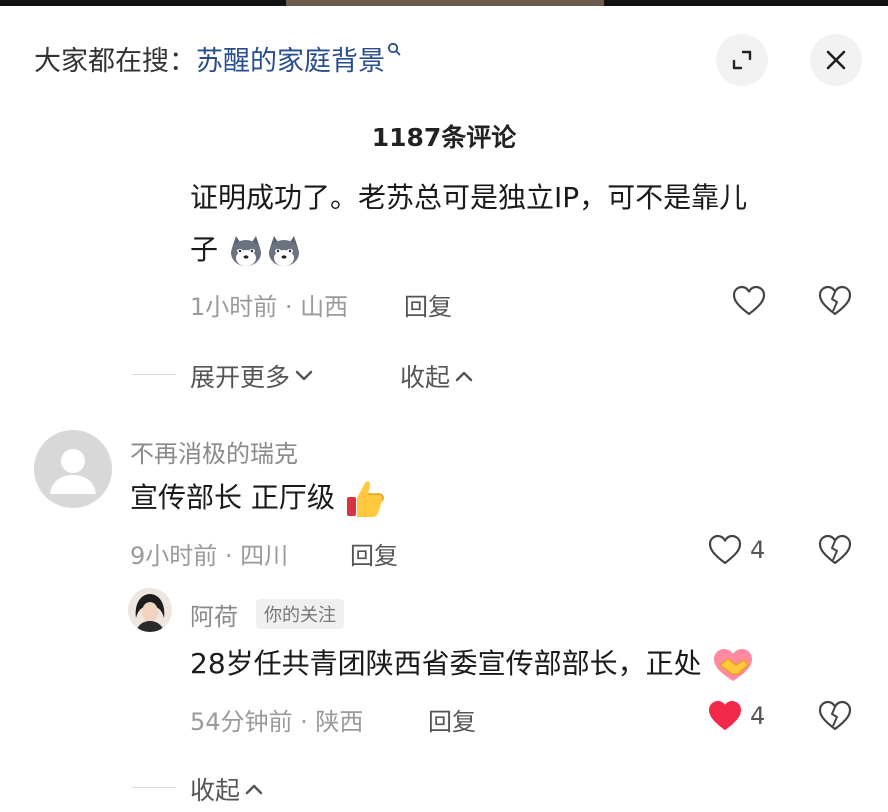 The height and width of the screenshot is (812, 888). I want to click on comment-time-location: 9小时前 · 四川, so click(209, 556).